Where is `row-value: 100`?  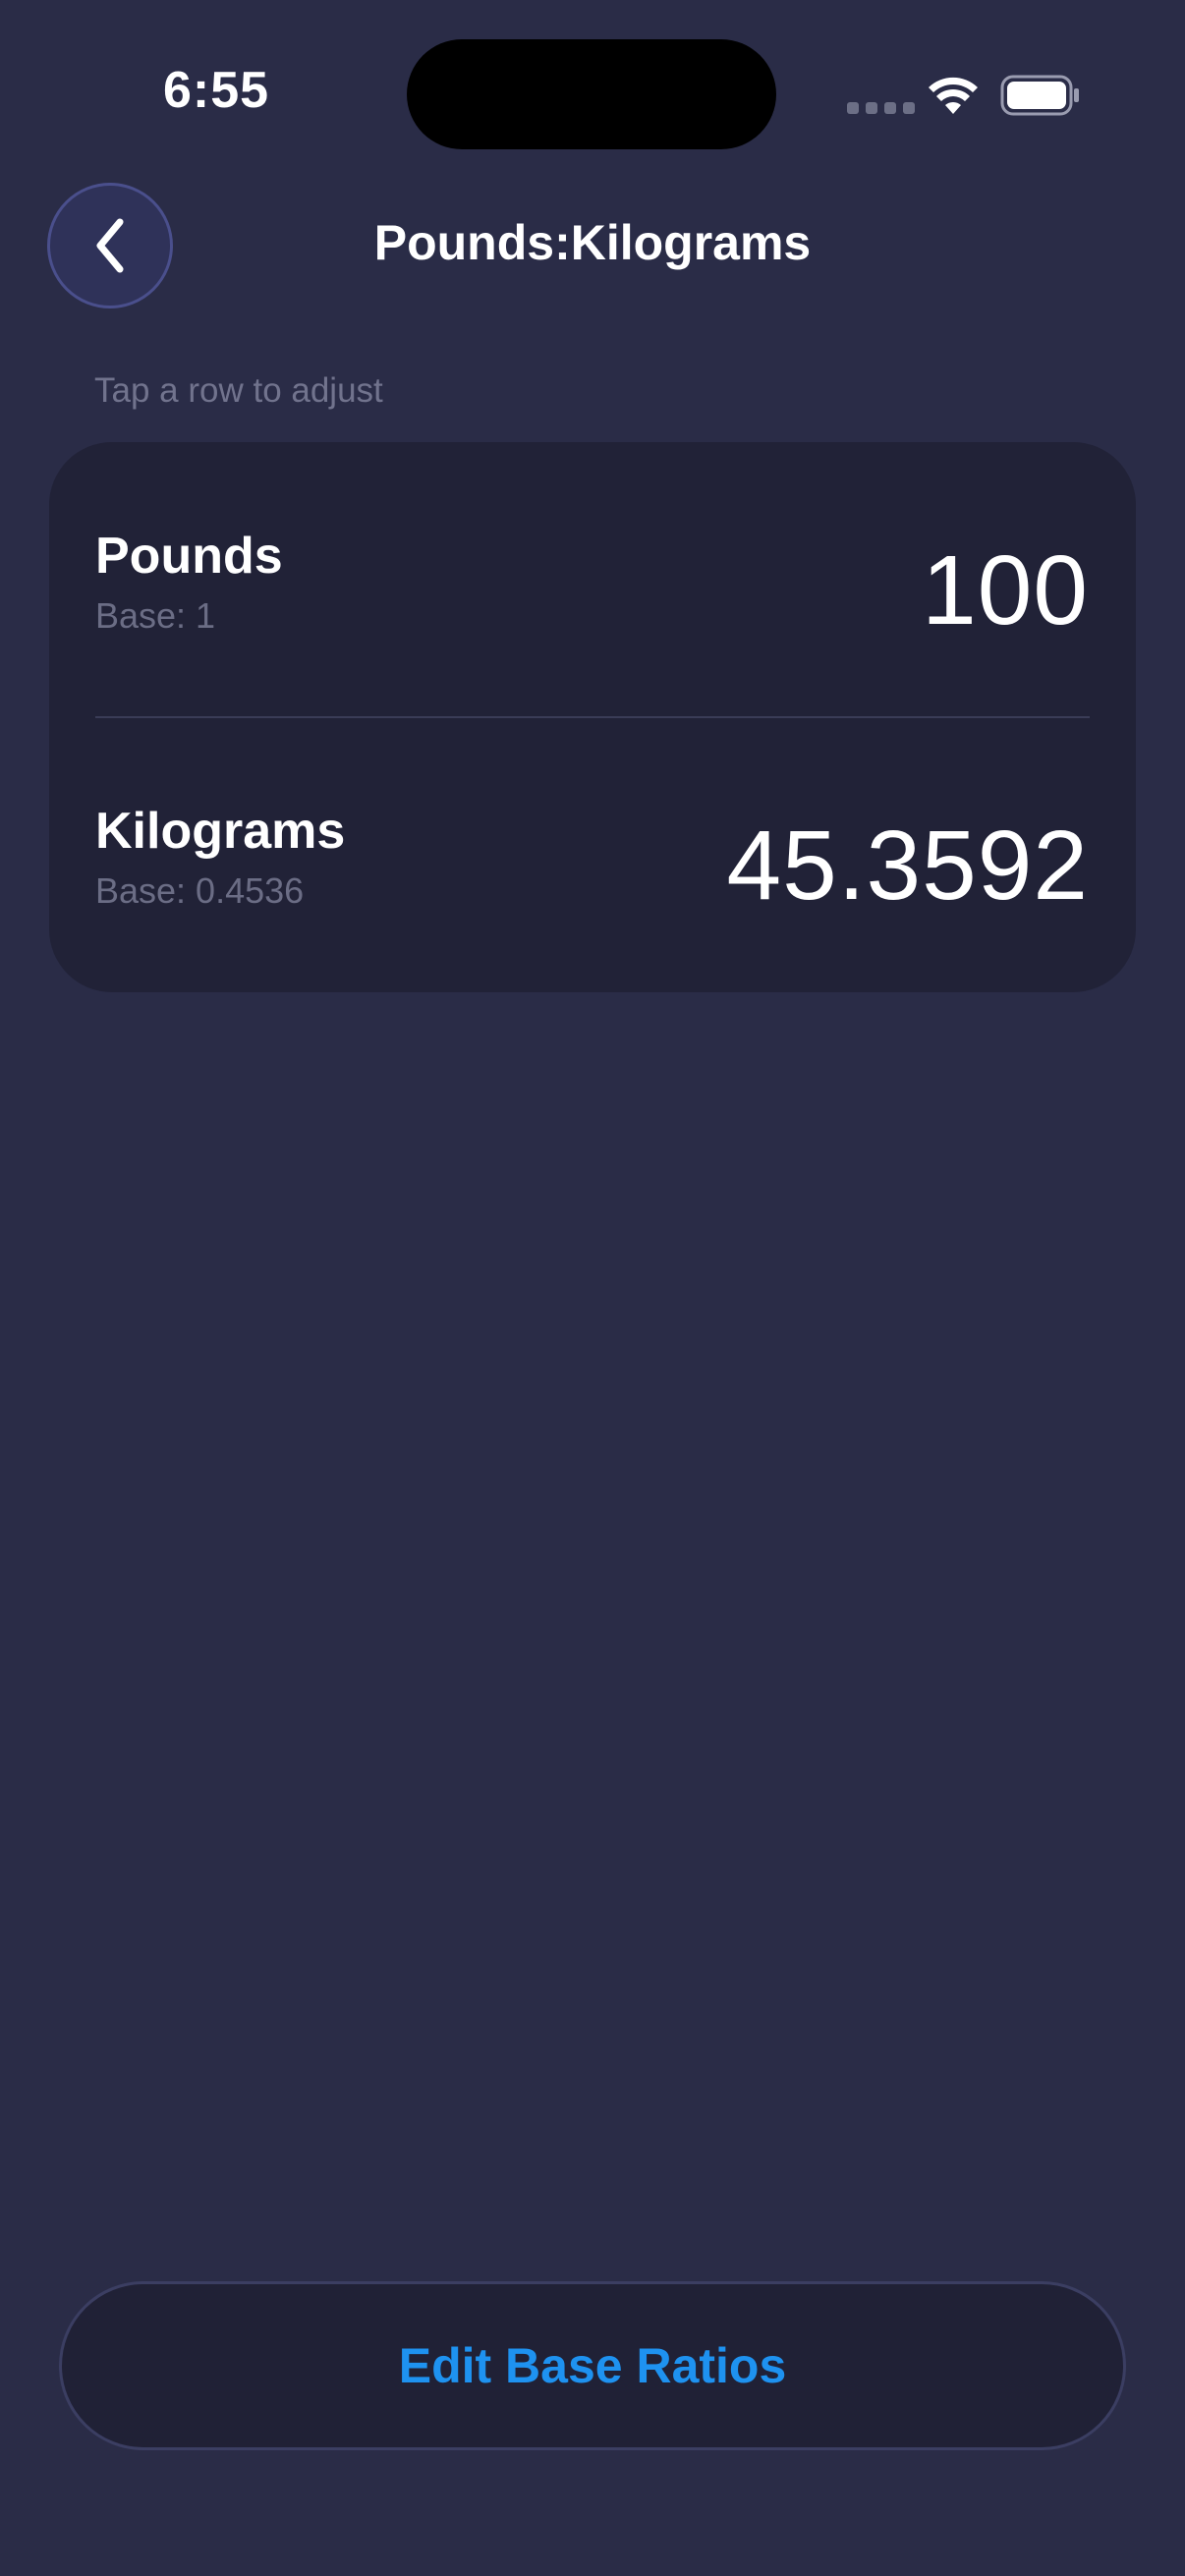 row-value: 100 is located at coordinates (1006, 590).